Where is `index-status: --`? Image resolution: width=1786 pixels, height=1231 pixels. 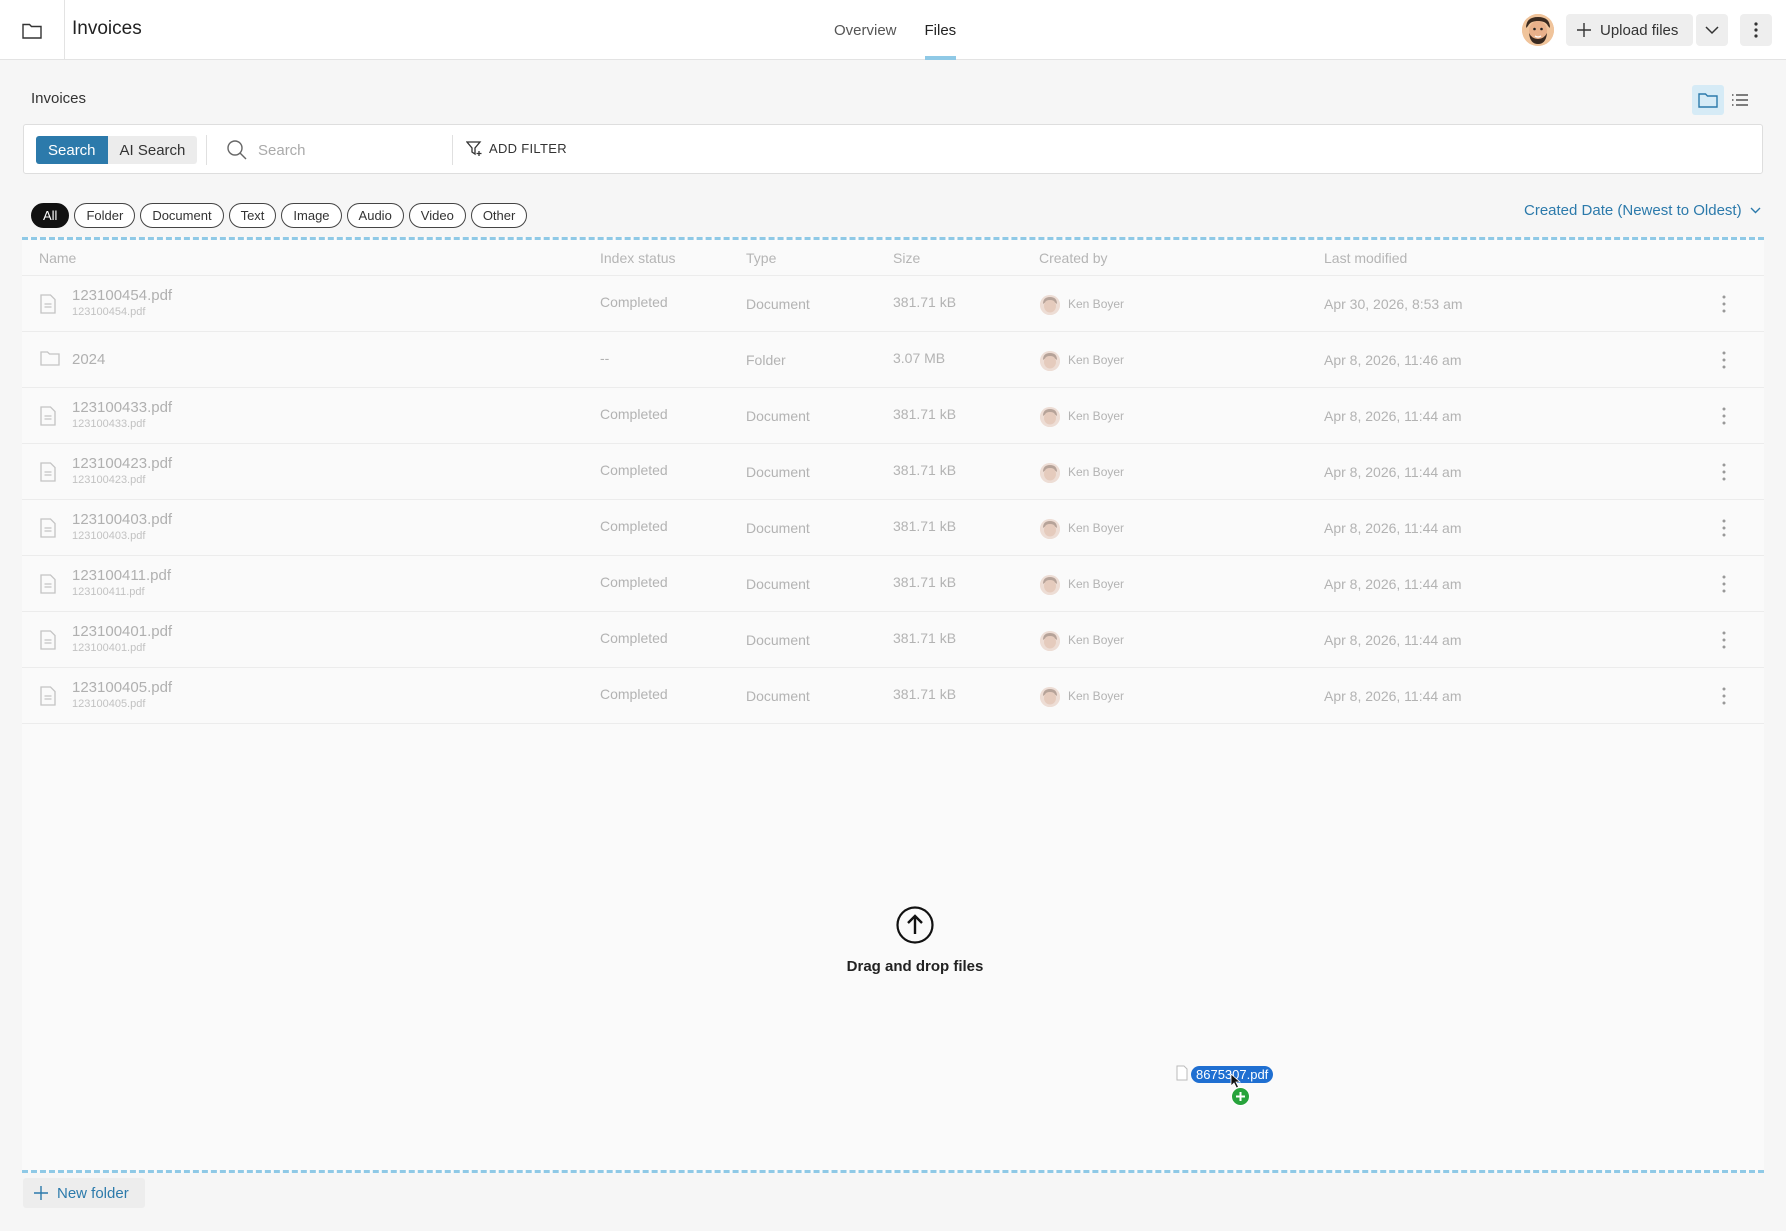
index-status: -- is located at coordinates (605, 358).